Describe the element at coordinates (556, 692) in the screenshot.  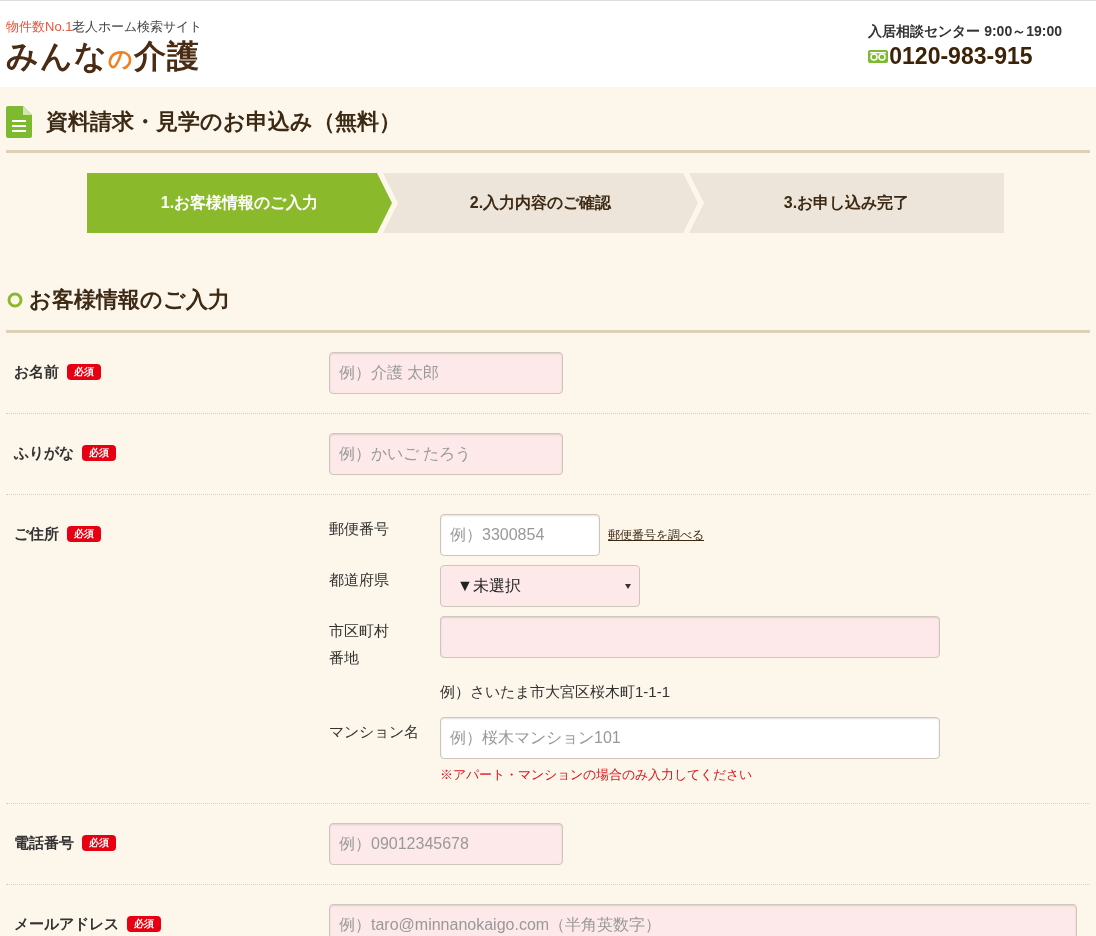
I see `hint-text: 例）さいたま市大宮区桜木町1-1-1` at that location.